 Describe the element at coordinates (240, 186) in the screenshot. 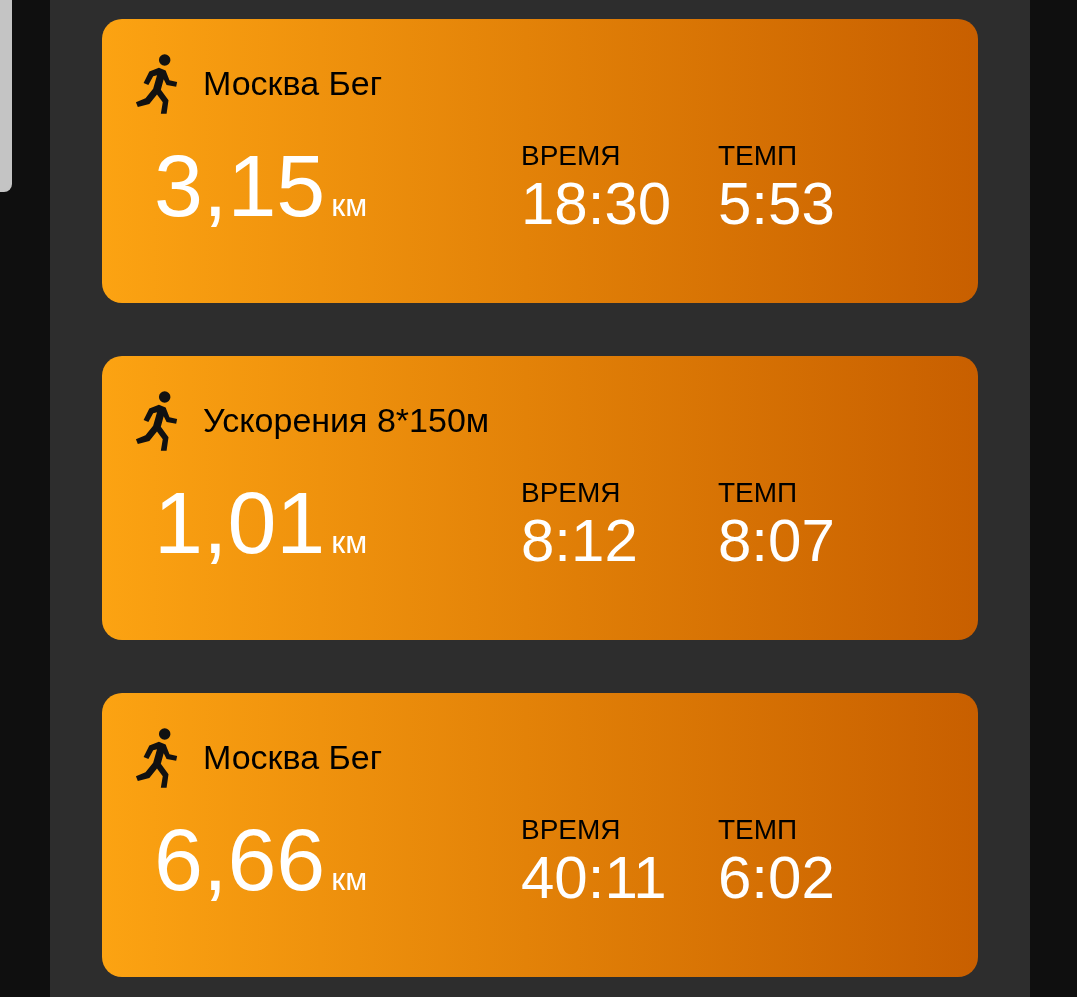

I see `distance-value: 3,15` at that location.